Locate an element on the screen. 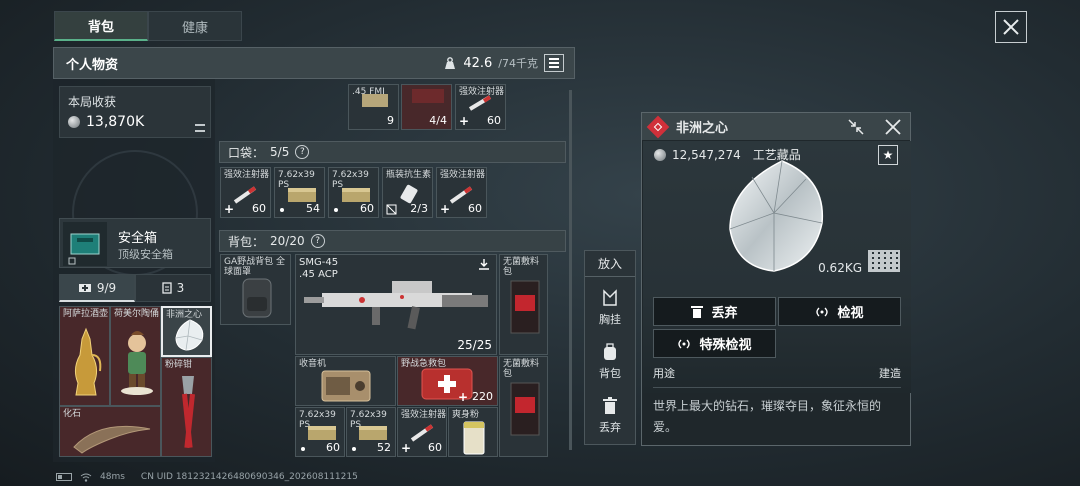 The image size is (1080, 486). weight-current: 42.6 is located at coordinates (478, 63).